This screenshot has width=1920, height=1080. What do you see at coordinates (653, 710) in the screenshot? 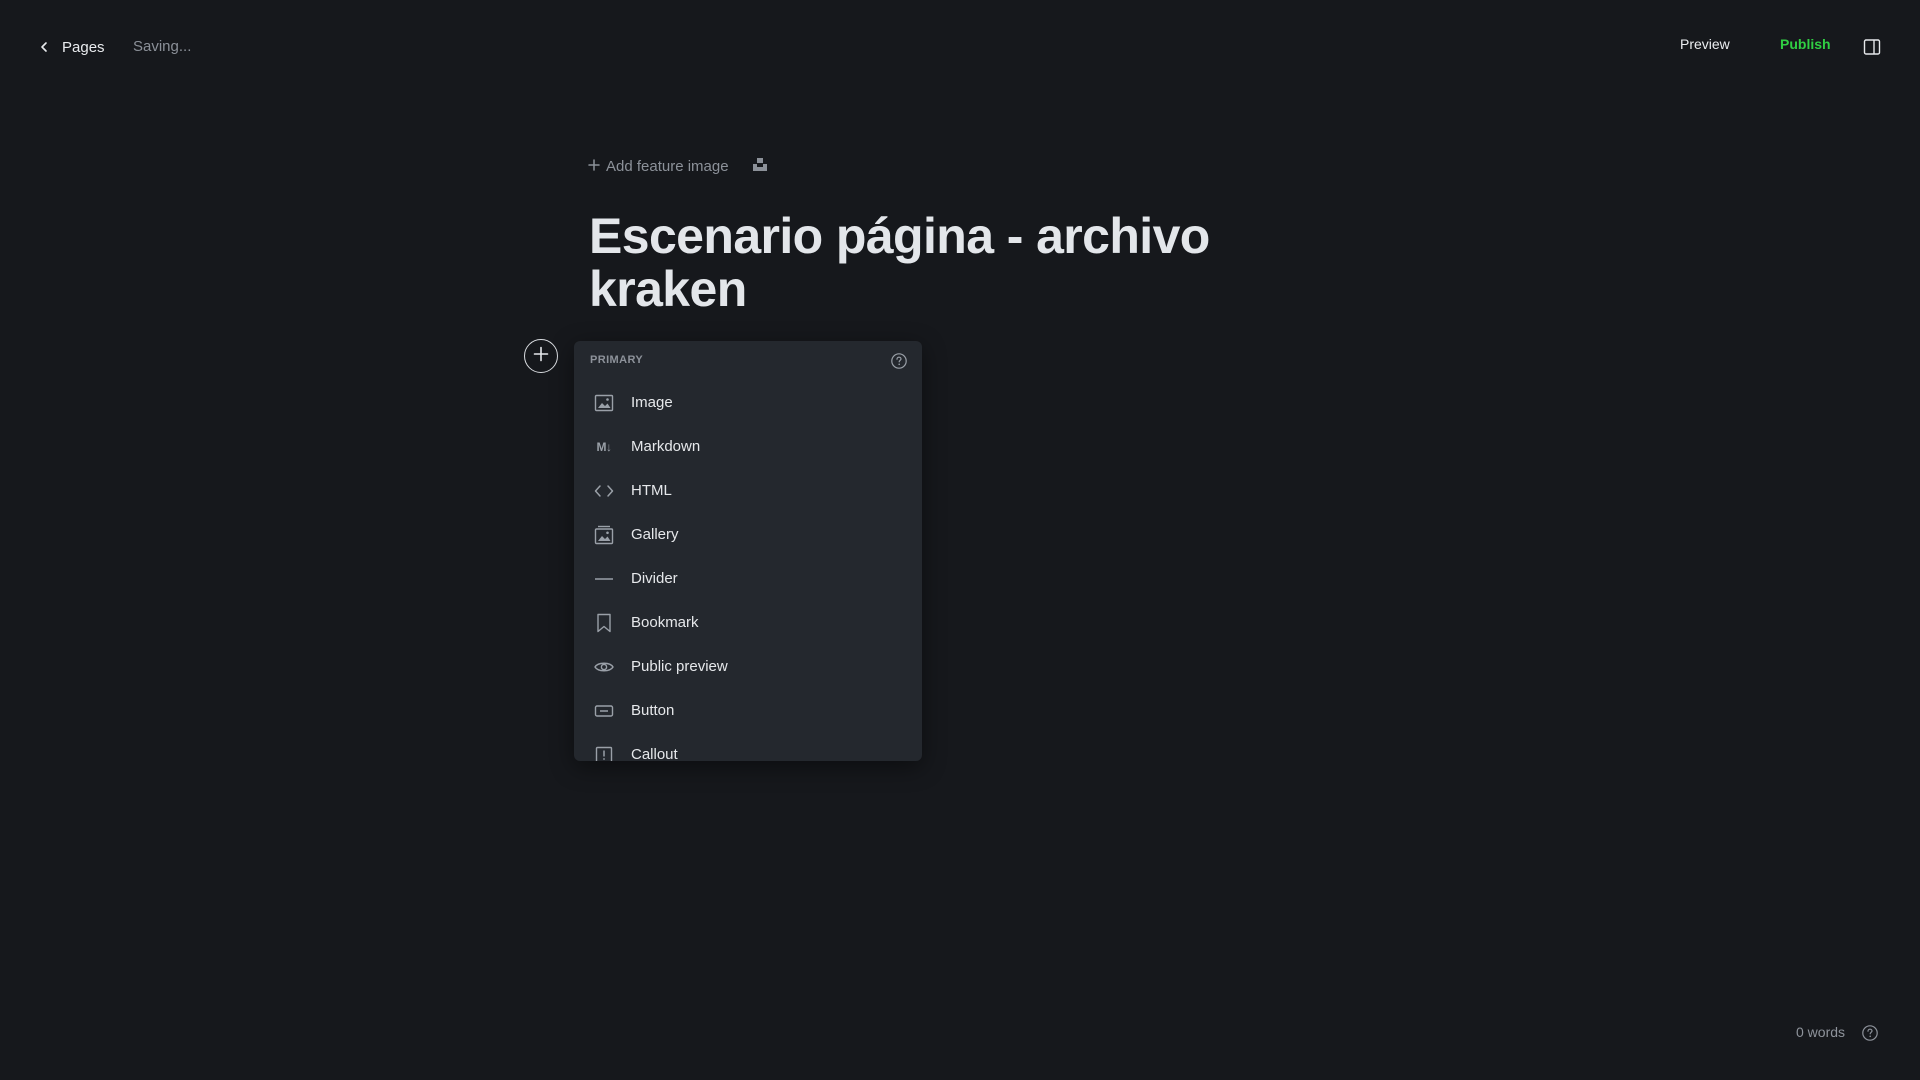
I see `card-menu-item-label: Button` at bounding box center [653, 710].